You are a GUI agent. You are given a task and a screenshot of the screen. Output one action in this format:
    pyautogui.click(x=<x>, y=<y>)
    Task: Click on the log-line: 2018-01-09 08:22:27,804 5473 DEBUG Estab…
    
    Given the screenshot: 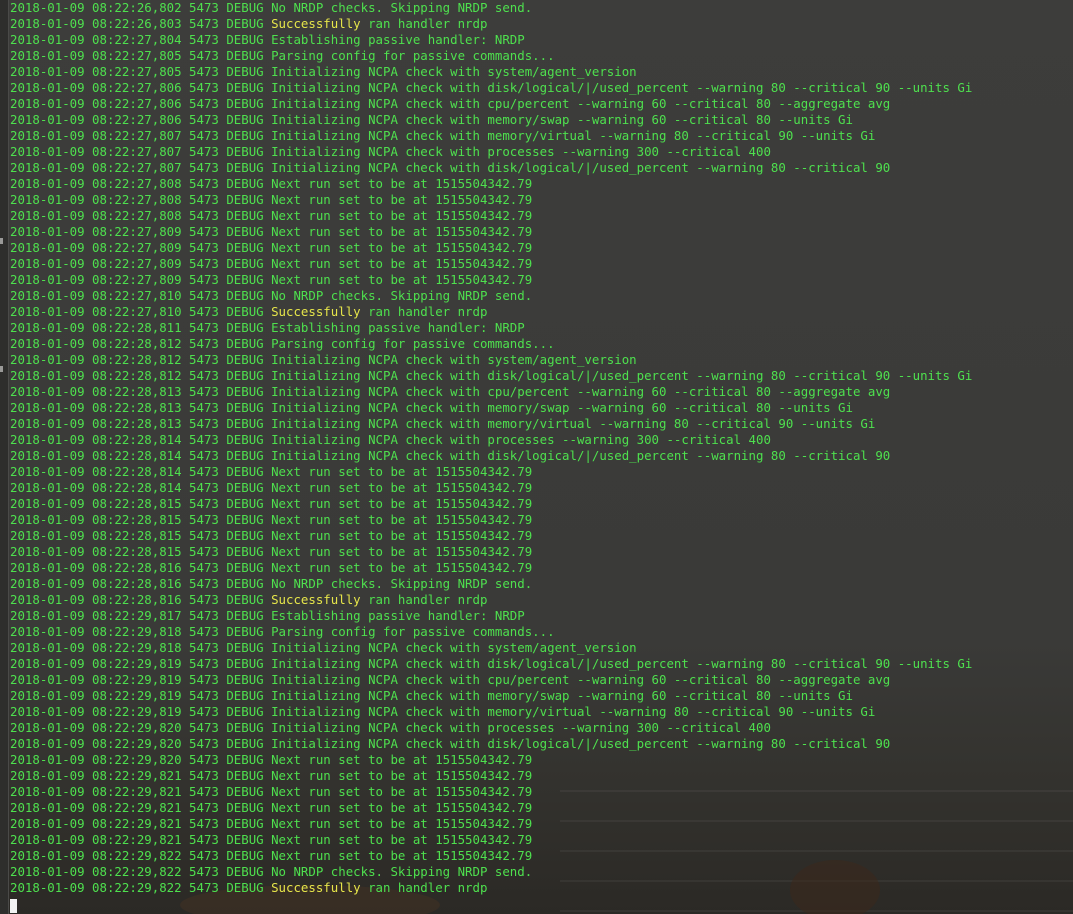 What is the action you would take?
    pyautogui.click(x=541, y=40)
    